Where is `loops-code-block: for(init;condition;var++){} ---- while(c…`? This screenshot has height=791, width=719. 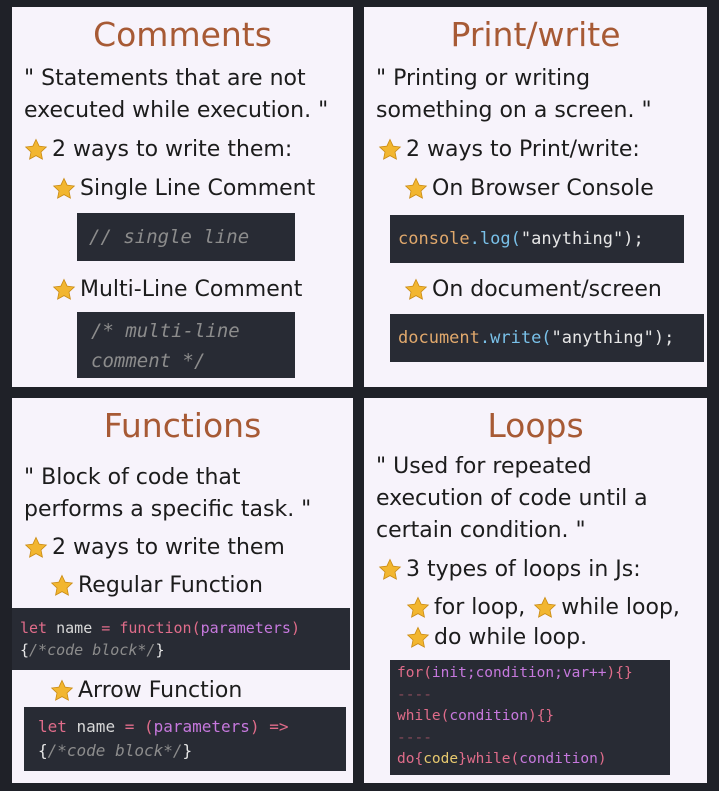
loops-code-block: for(init;condition;var++){} ---- while(c… is located at coordinates (530, 717).